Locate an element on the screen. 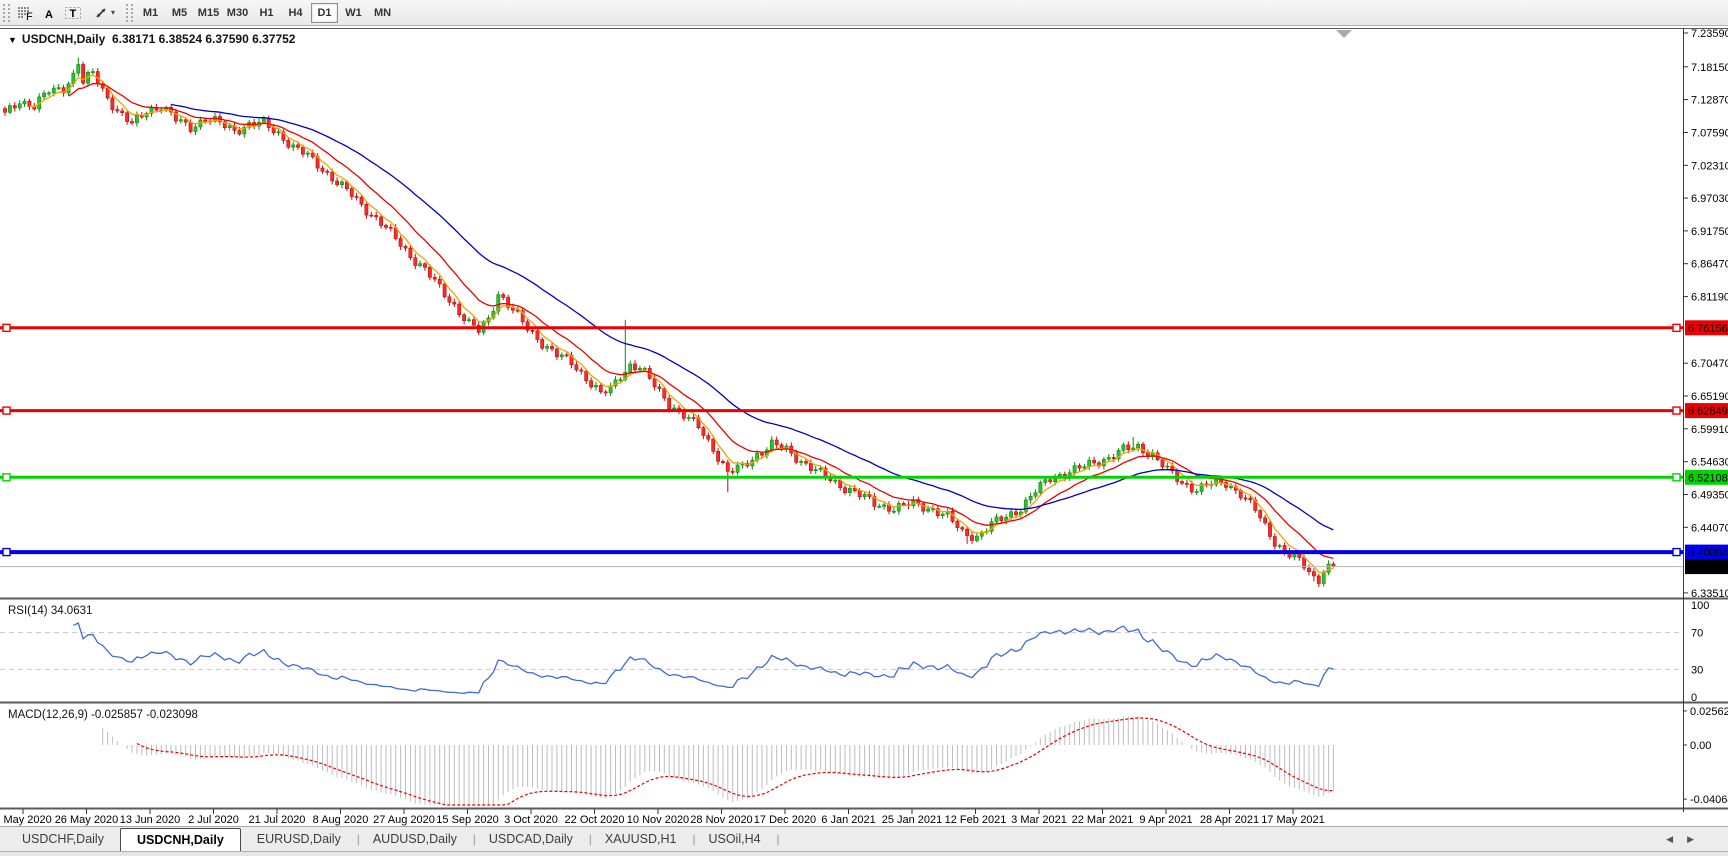  tab-scroll-buttons: ◀ ▶ is located at coordinates (1680, 839).